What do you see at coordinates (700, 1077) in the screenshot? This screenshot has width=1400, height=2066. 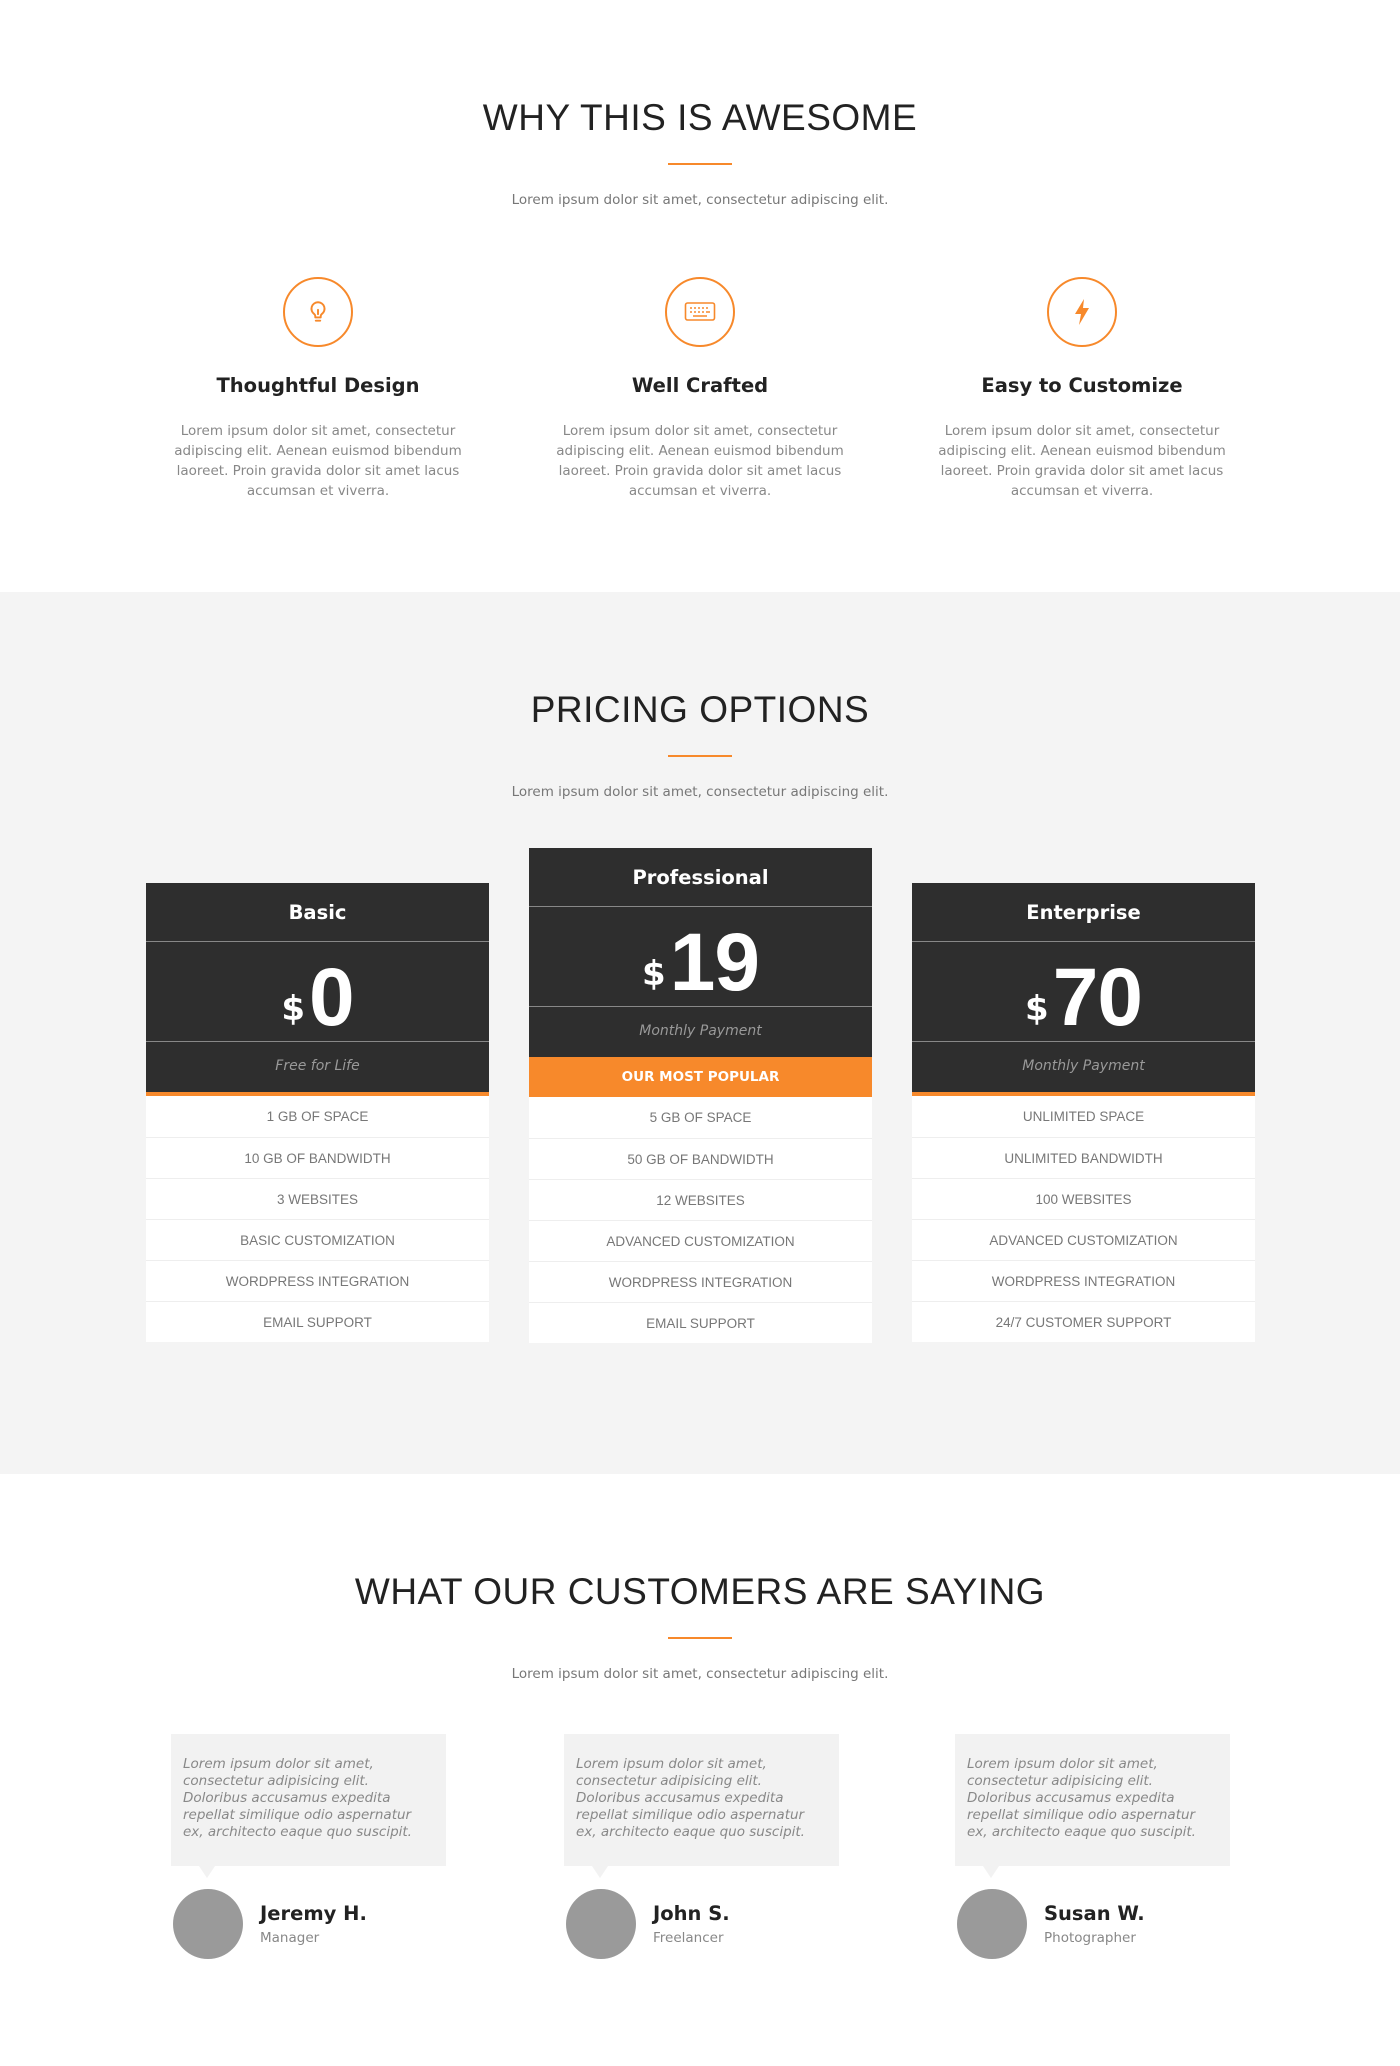 I see `most-popular-badge: OUR MOST POPULAR` at bounding box center [700, 1077].